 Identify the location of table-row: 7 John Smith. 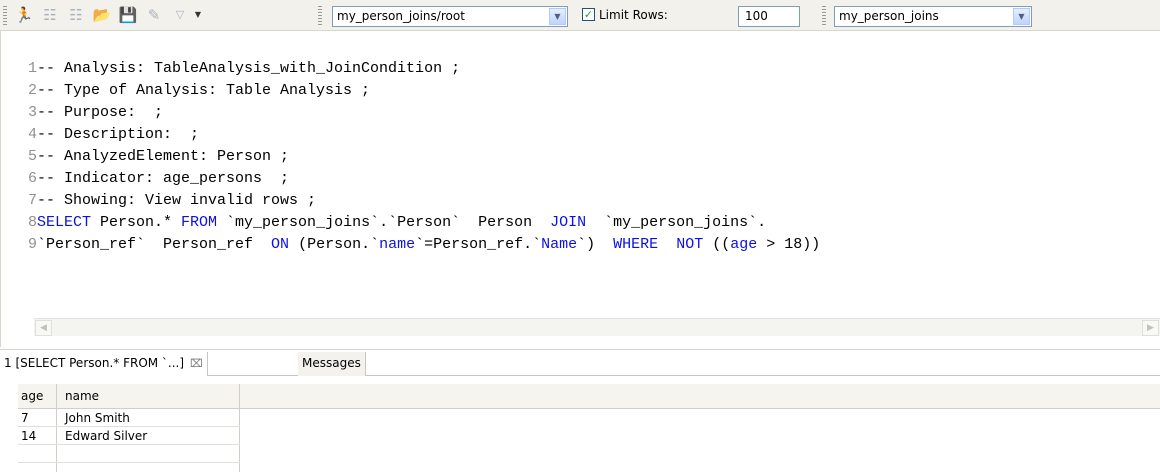
(129, 418).